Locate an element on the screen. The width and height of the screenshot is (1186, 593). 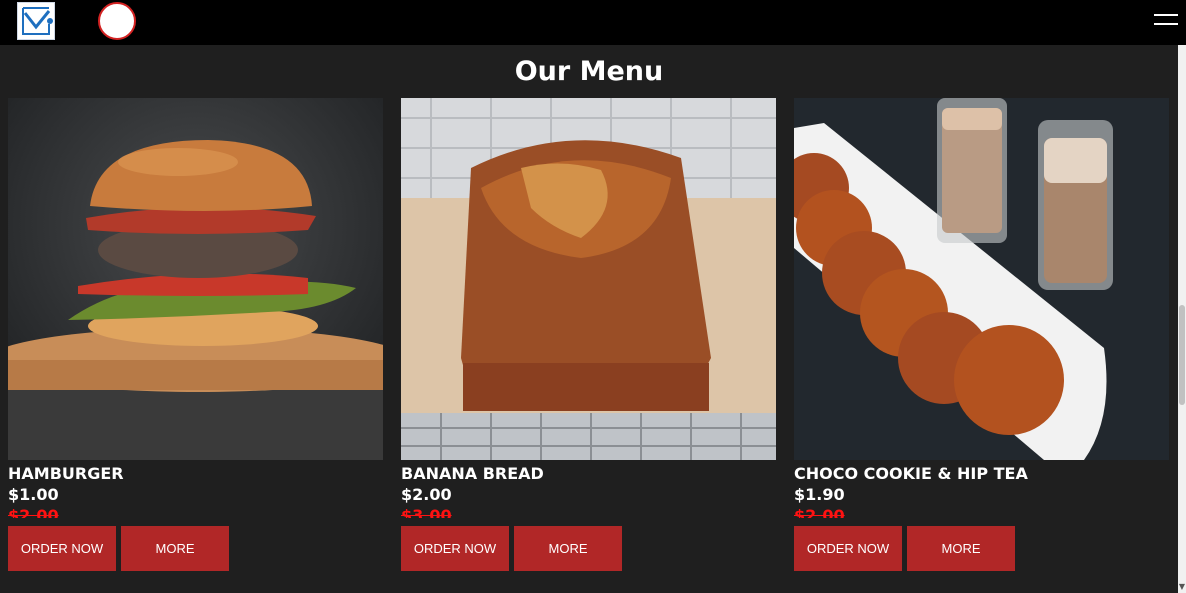
top-navbar is located at coordinates (593, 22).